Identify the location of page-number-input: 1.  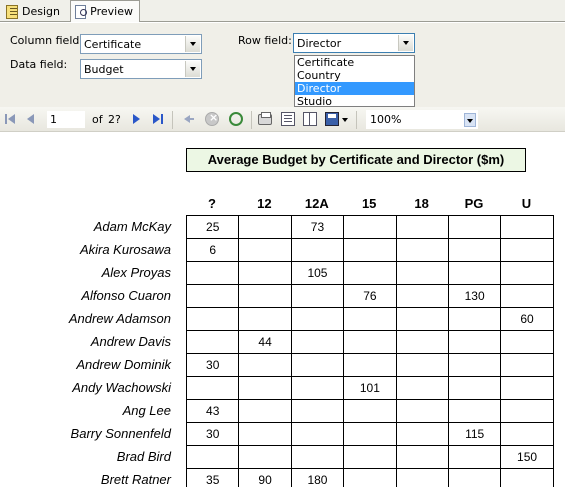
(66, 119).